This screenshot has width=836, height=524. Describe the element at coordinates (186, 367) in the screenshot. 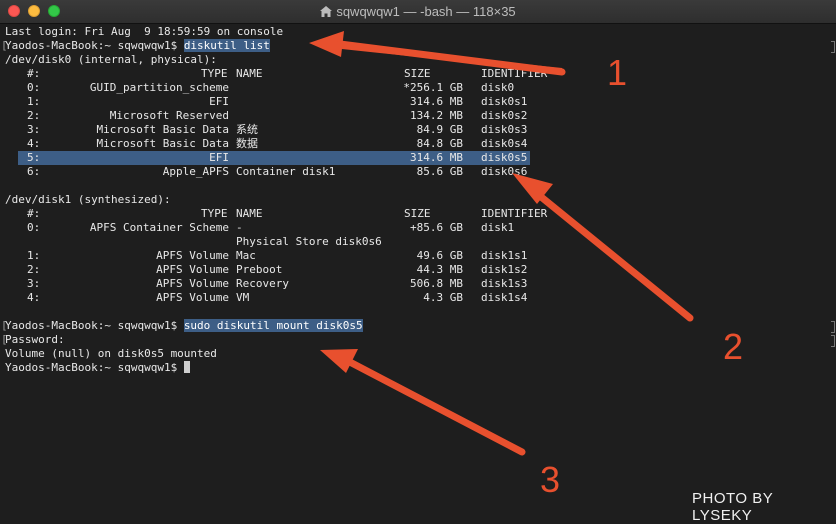

I see `text-cursor` at that location.